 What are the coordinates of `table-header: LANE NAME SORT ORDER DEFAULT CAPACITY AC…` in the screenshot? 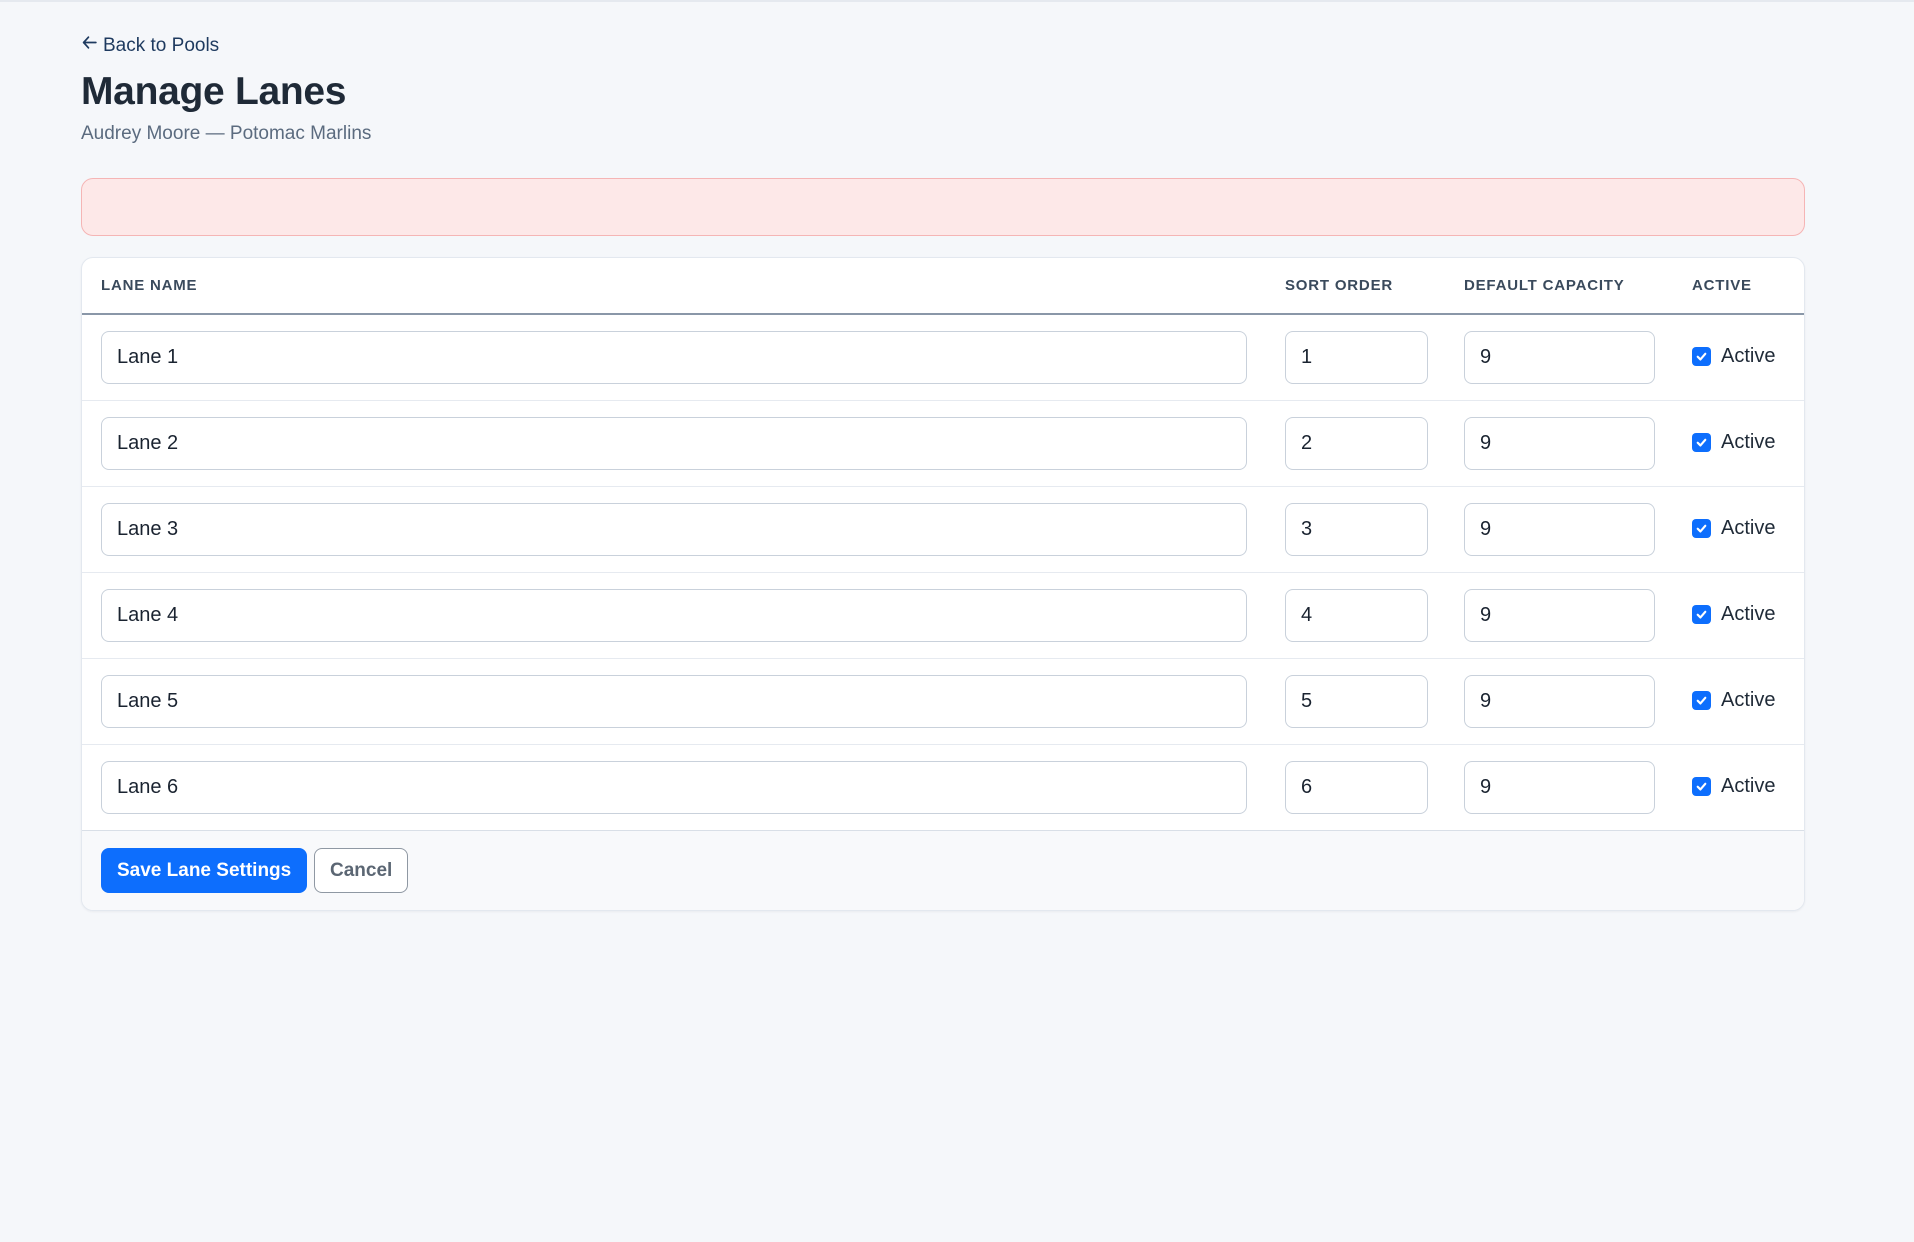 It's located at (943, 286).